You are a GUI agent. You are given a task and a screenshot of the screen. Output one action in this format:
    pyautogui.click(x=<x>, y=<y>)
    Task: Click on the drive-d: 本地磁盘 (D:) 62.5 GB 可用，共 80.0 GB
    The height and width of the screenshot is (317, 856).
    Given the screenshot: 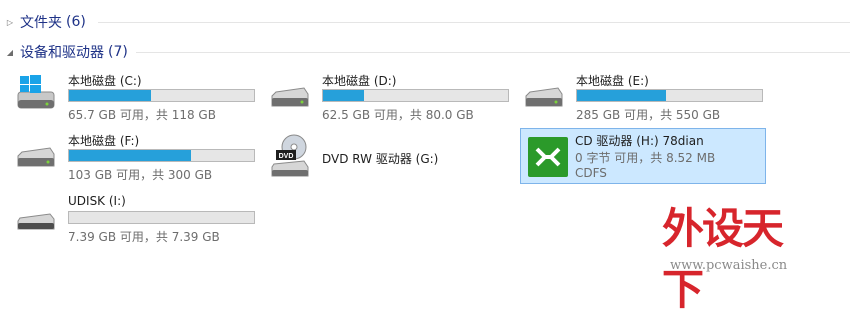 What is the action you would take?
    pyautogui.click(x=384, y=96)
    